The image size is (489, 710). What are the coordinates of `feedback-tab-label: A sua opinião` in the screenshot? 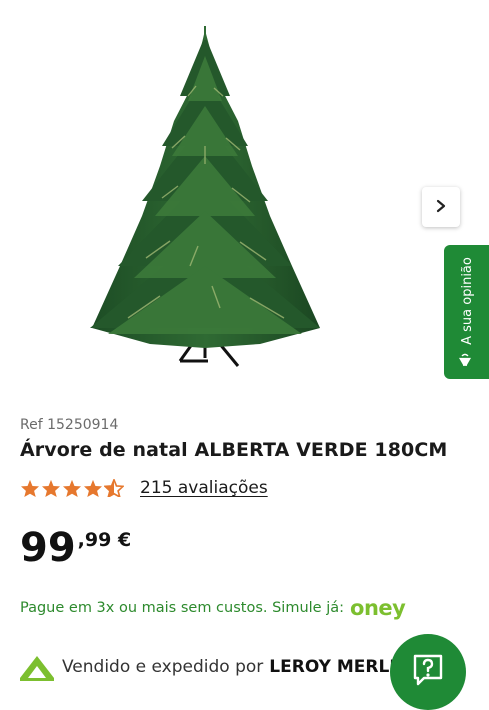 It's located at (466, 301).